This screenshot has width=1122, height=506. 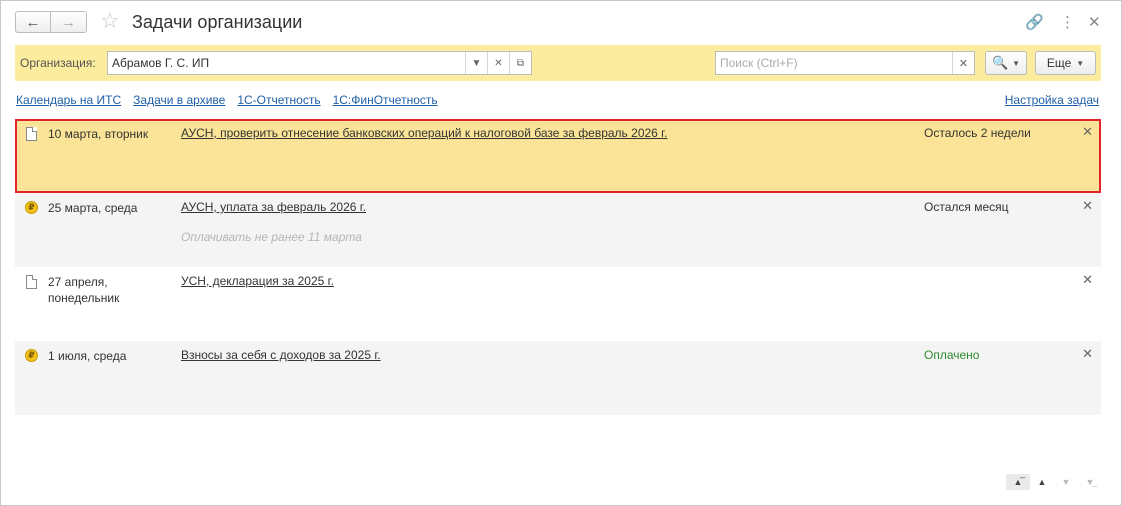 What do you see at coordinates (1059, 63) in the screenshot?
I see `more-button-label: Еще` at bounding box center [1059, 63].